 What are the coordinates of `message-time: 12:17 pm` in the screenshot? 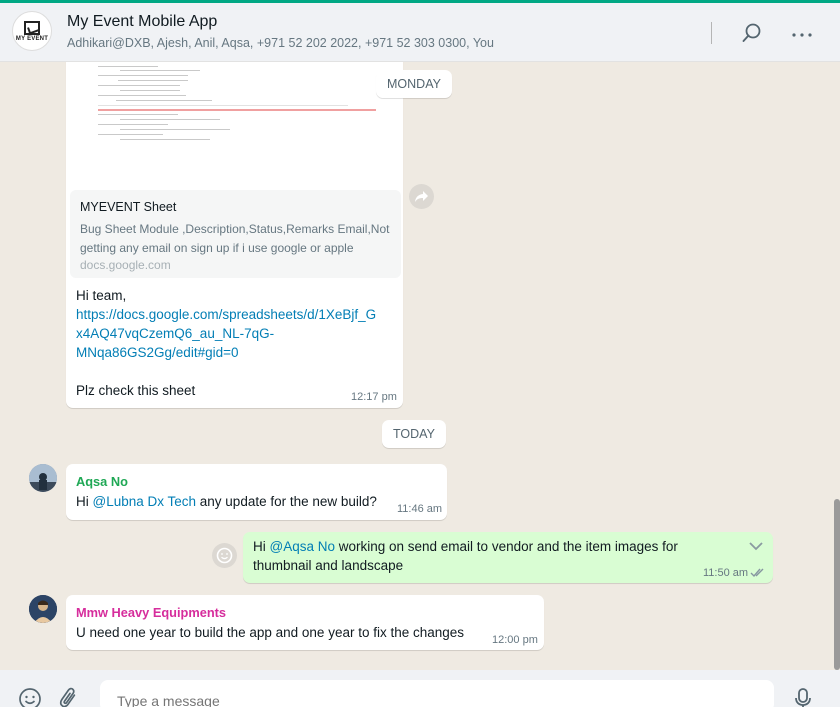 It's located at (374, 397).